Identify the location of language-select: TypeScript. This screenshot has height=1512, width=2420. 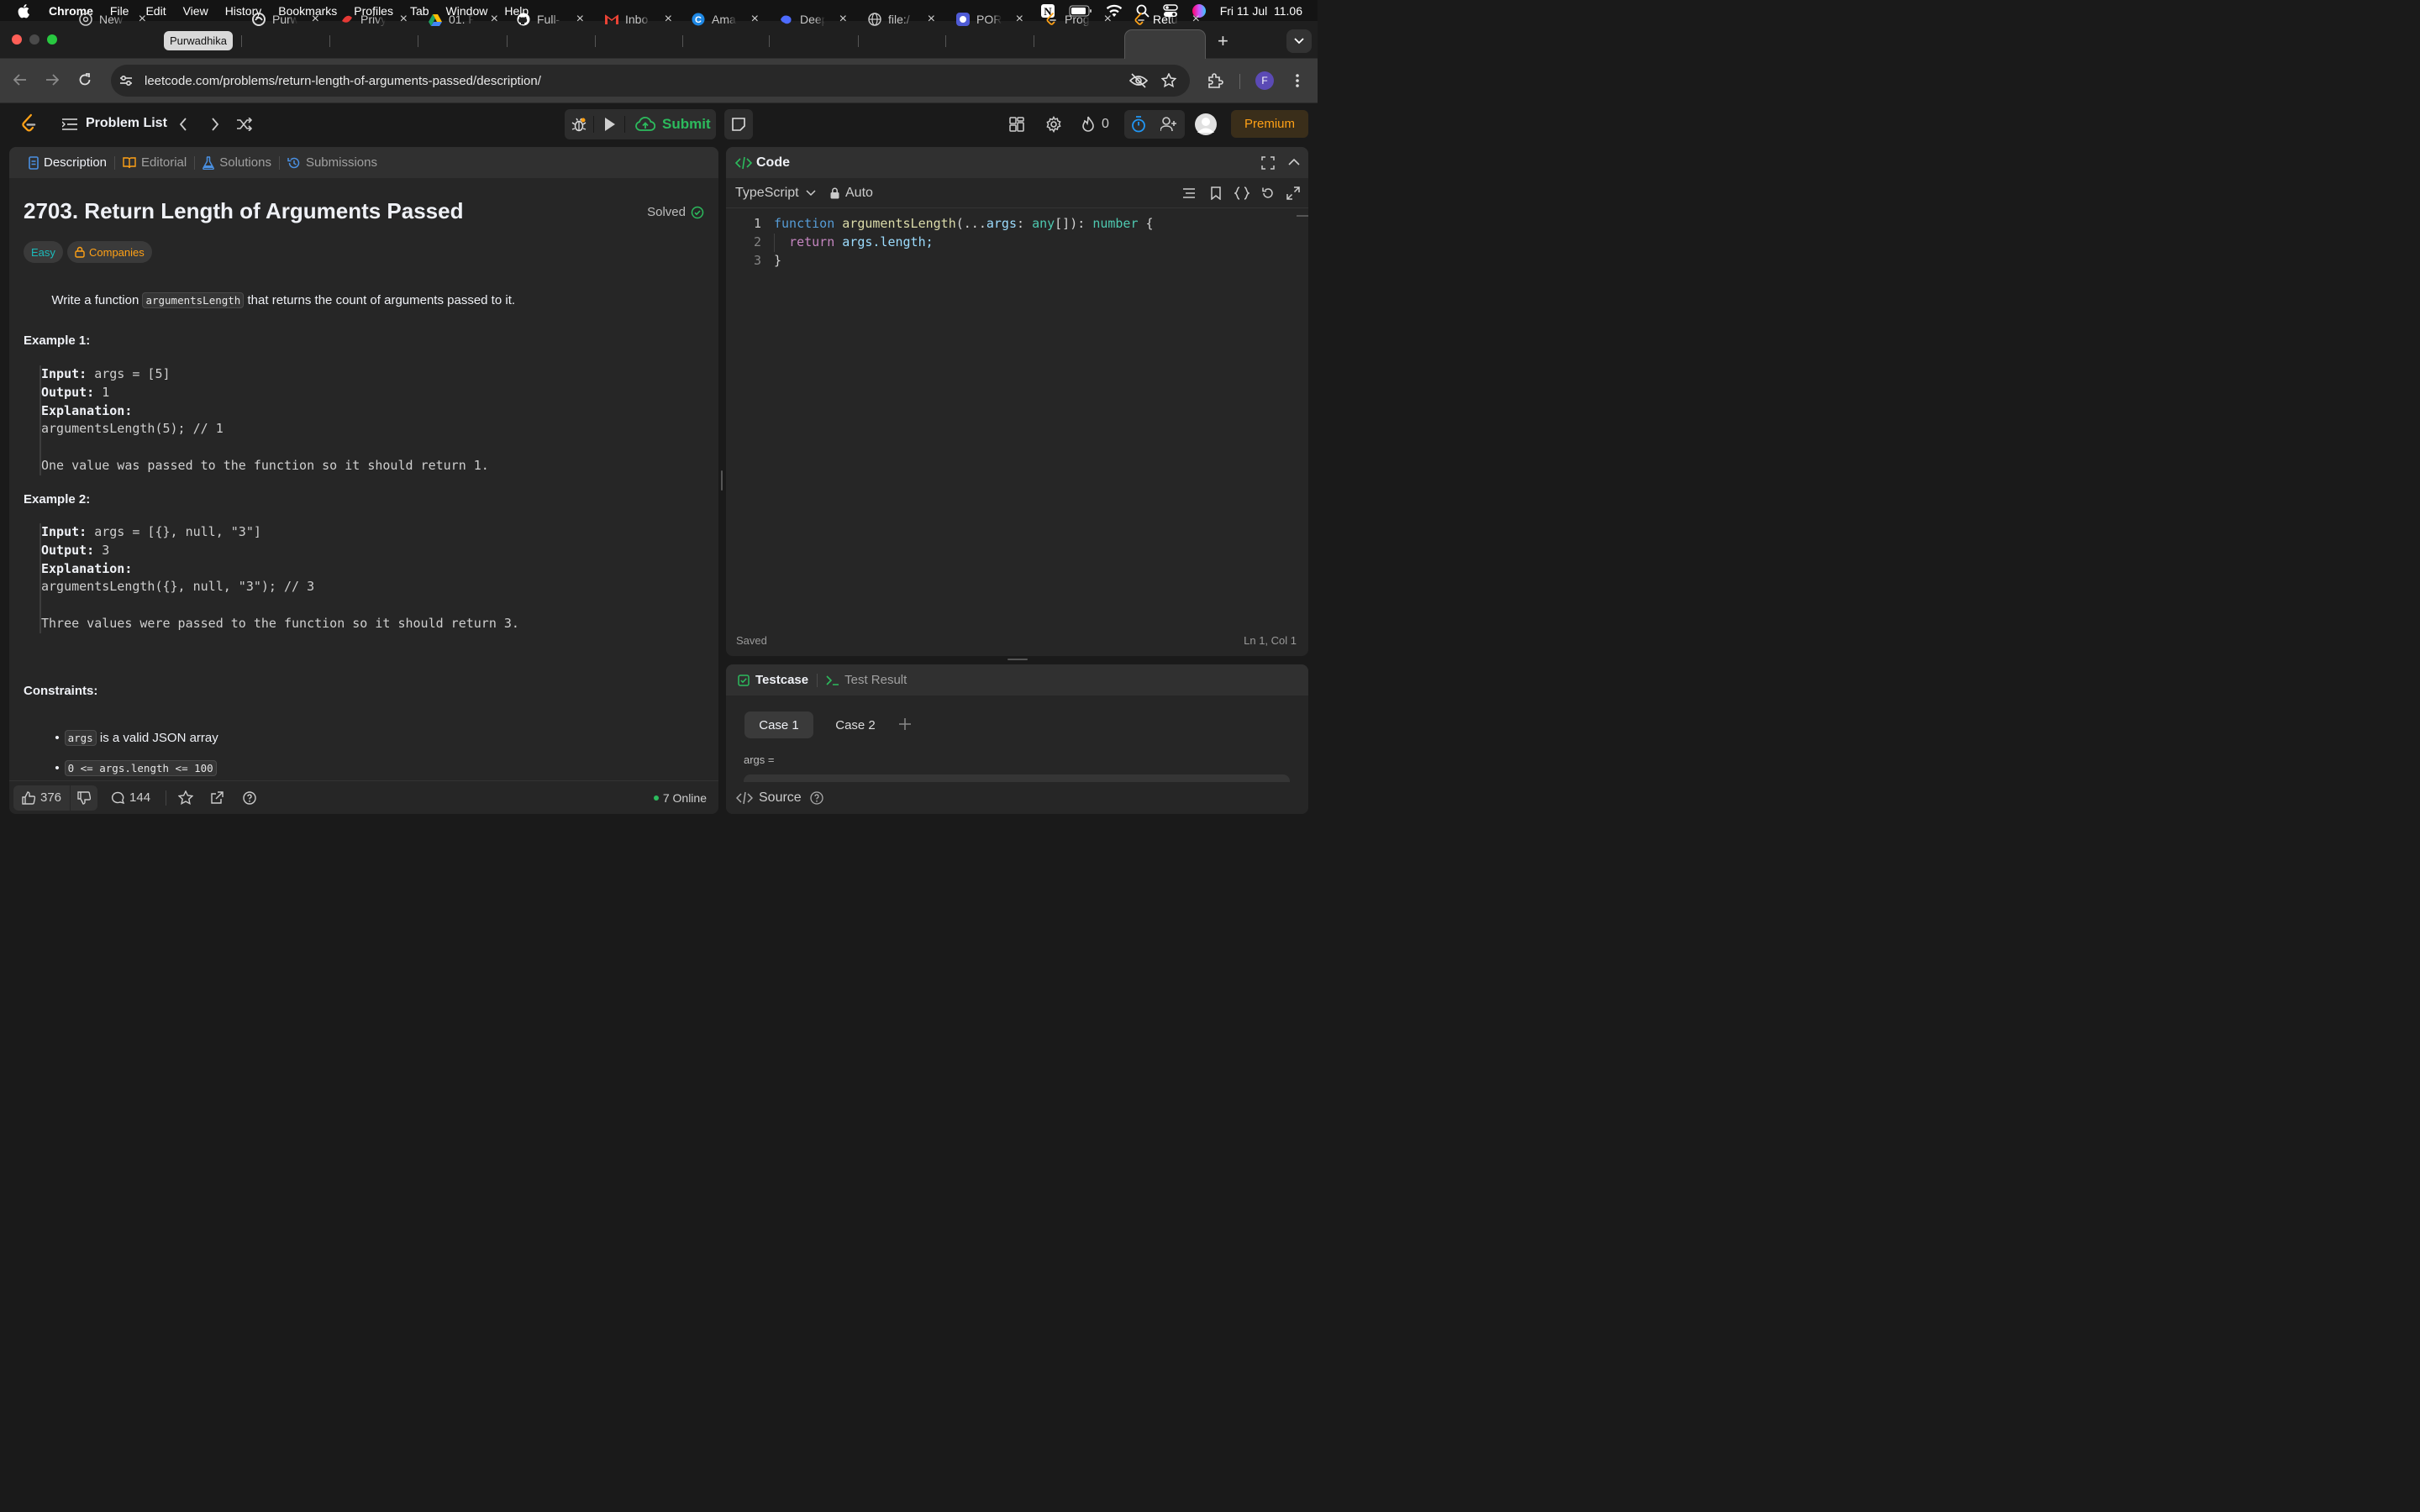
(775, 193).